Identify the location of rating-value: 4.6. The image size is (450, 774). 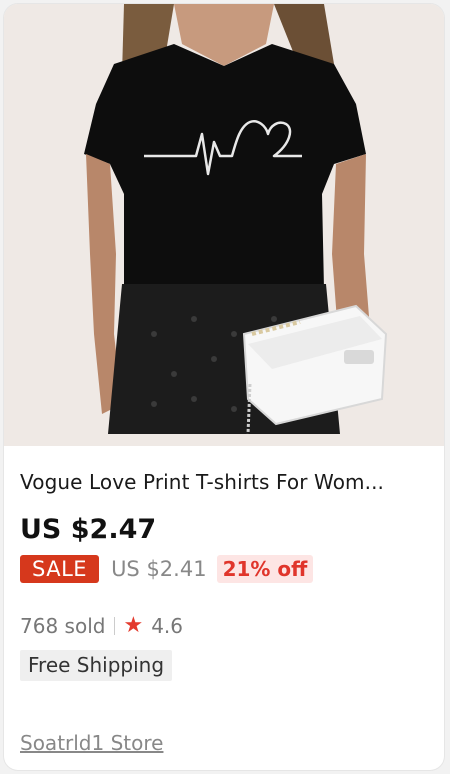
(167, 626).